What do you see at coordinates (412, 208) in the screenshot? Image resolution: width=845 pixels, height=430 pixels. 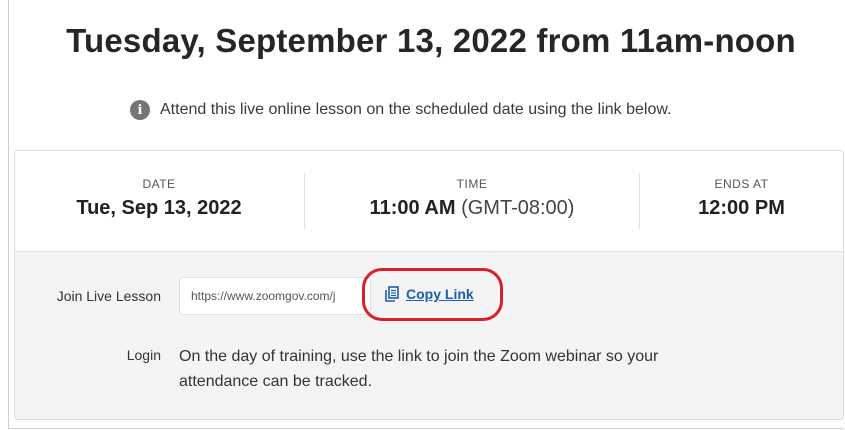 I see `time-value: 11:00 AM` at bounding box center [412, 208].